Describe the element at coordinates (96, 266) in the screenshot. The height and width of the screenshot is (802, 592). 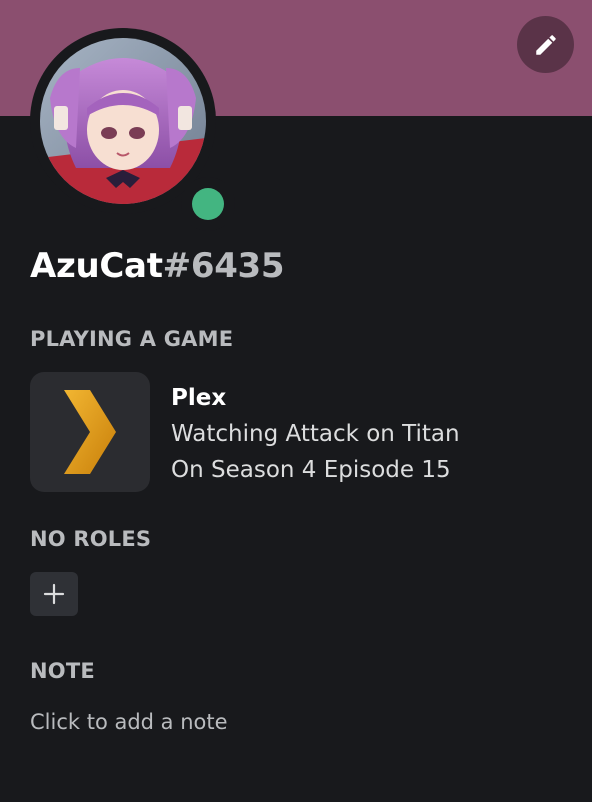
I see `username: AzuCat` at that location.